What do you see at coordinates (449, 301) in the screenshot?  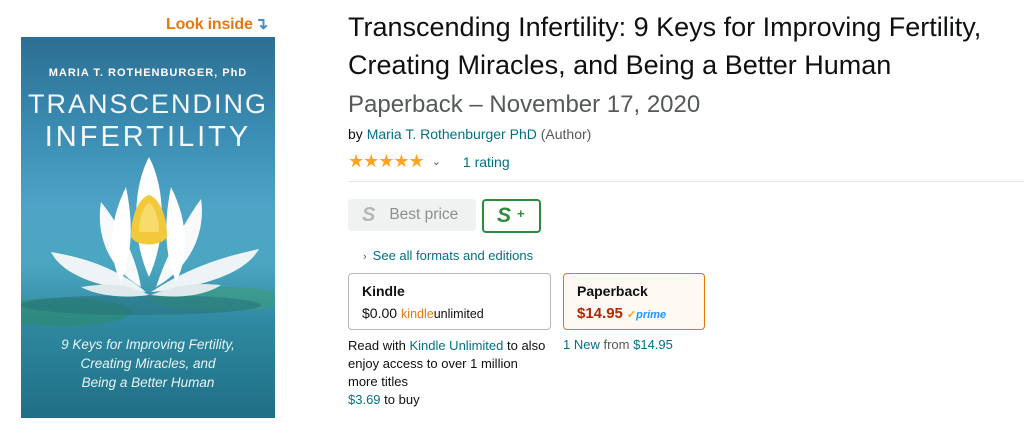 I see `kindle-format-option: Kindle $0.00 kindleunlimited` at bounding box center [449, 301].